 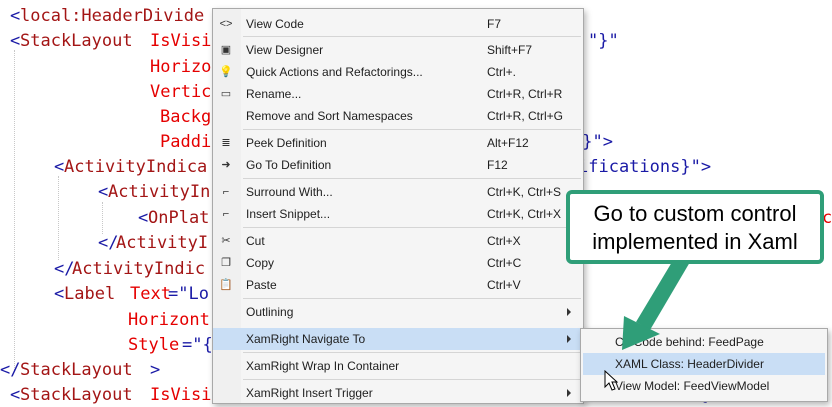 What do you see at coordinates (695, 241) in the screenshot?
I see `callout-line-2: implemented in Xaml` at bounding box center [695, 241].